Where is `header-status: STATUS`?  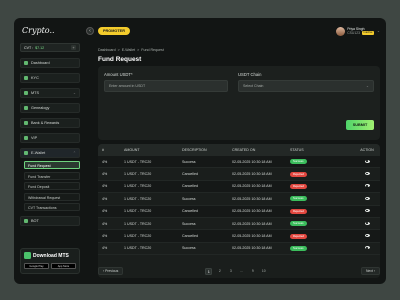
header-status: STATUS is located at coordinates (297, 150).